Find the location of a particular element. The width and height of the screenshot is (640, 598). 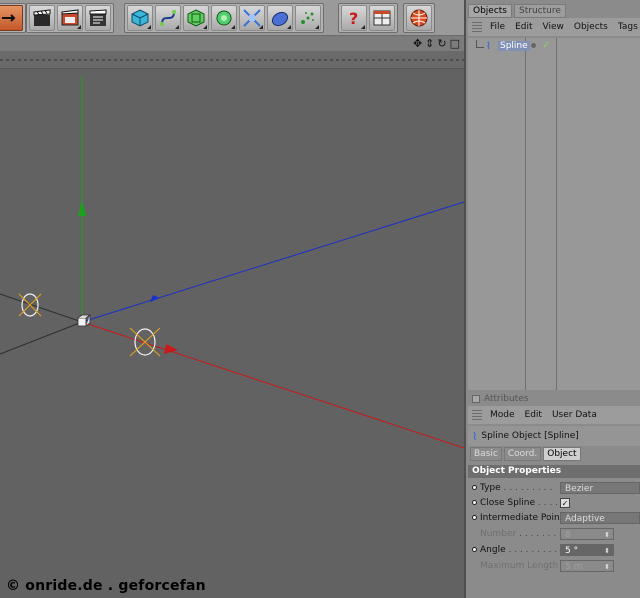

attributes-menu-bar: Mode Edit User Data is located at coordinates (554, 415).